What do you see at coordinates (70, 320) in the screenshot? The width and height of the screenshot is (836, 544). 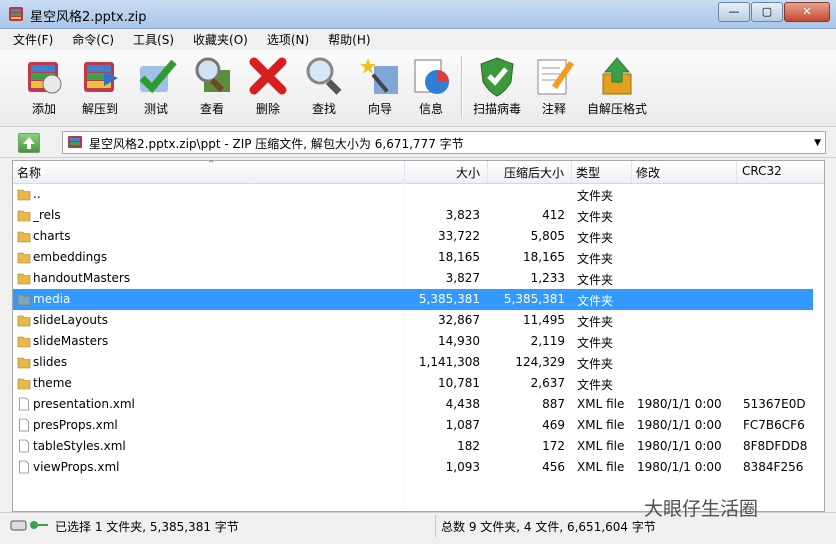 I see `file-name: slideLayouts` at bounding box center [70, 320].